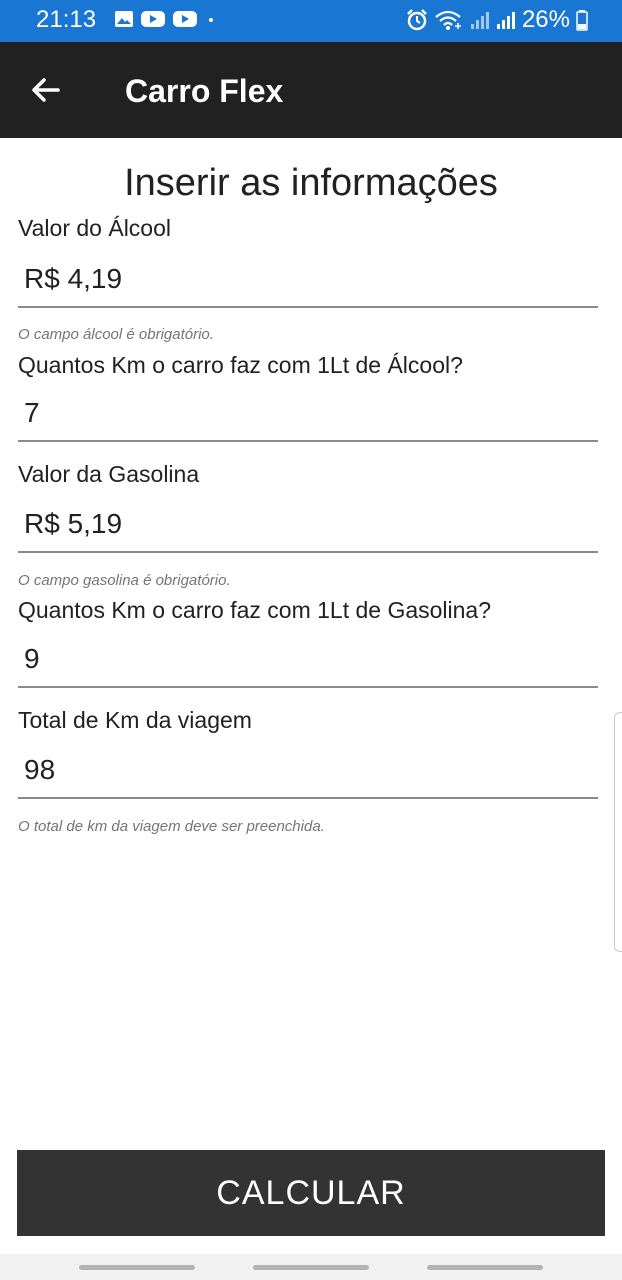 This screenshot has height=1280, width=622. What do you see at coordinates (311, 90) in the screenshot?
I see `app-bar: Carro Flex` at bounding box center [311, 90].